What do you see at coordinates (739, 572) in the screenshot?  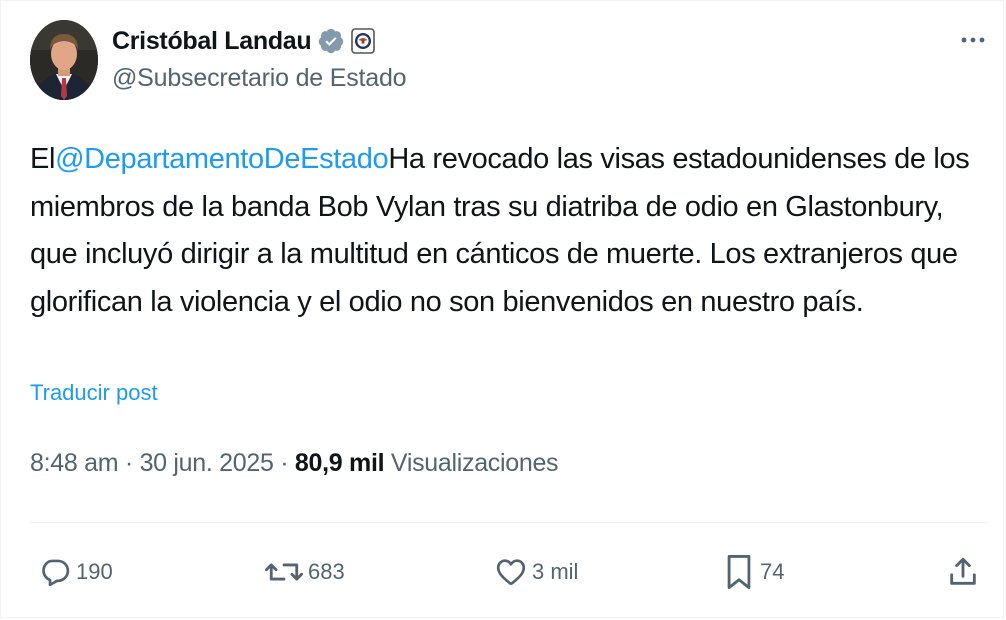 I see `bookmark-icon` at bounding box center [739, 572].